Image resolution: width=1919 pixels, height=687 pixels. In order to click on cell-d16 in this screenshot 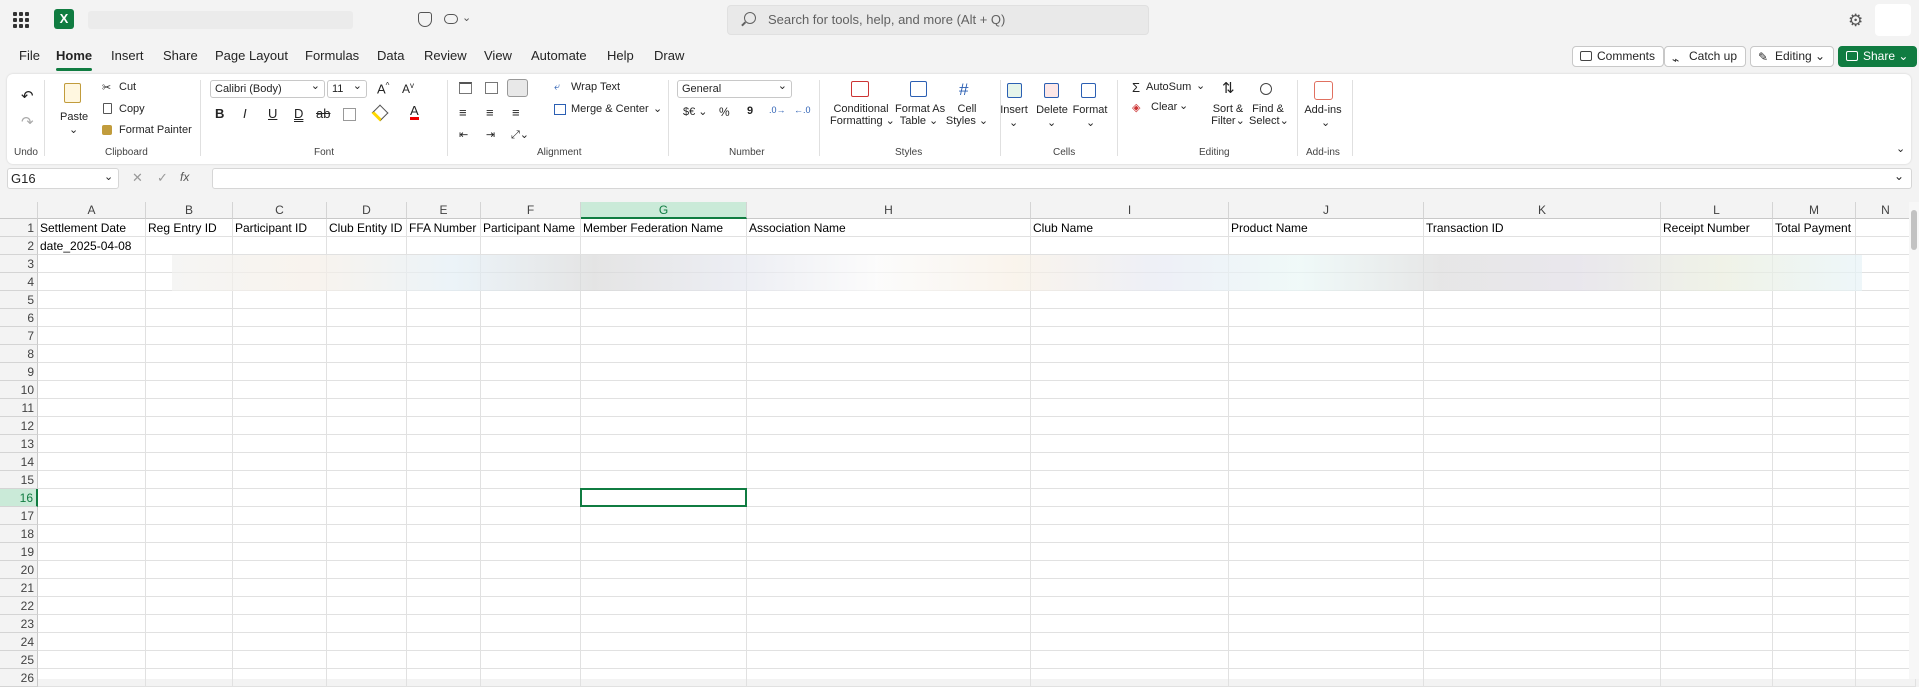, I will do `click(367, 498)`.